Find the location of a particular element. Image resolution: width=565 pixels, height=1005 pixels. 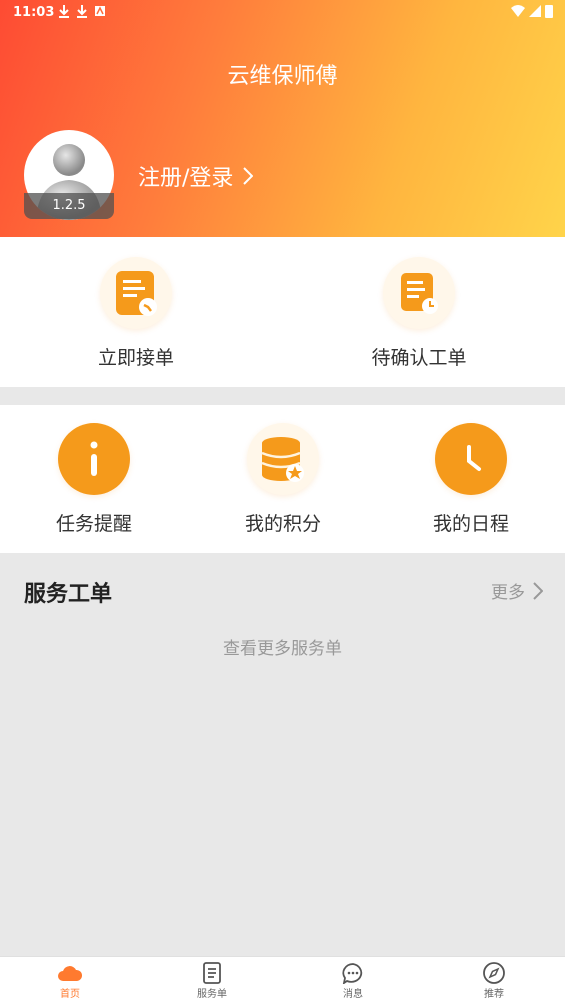

document-icon is located at coordinates (212, 973).